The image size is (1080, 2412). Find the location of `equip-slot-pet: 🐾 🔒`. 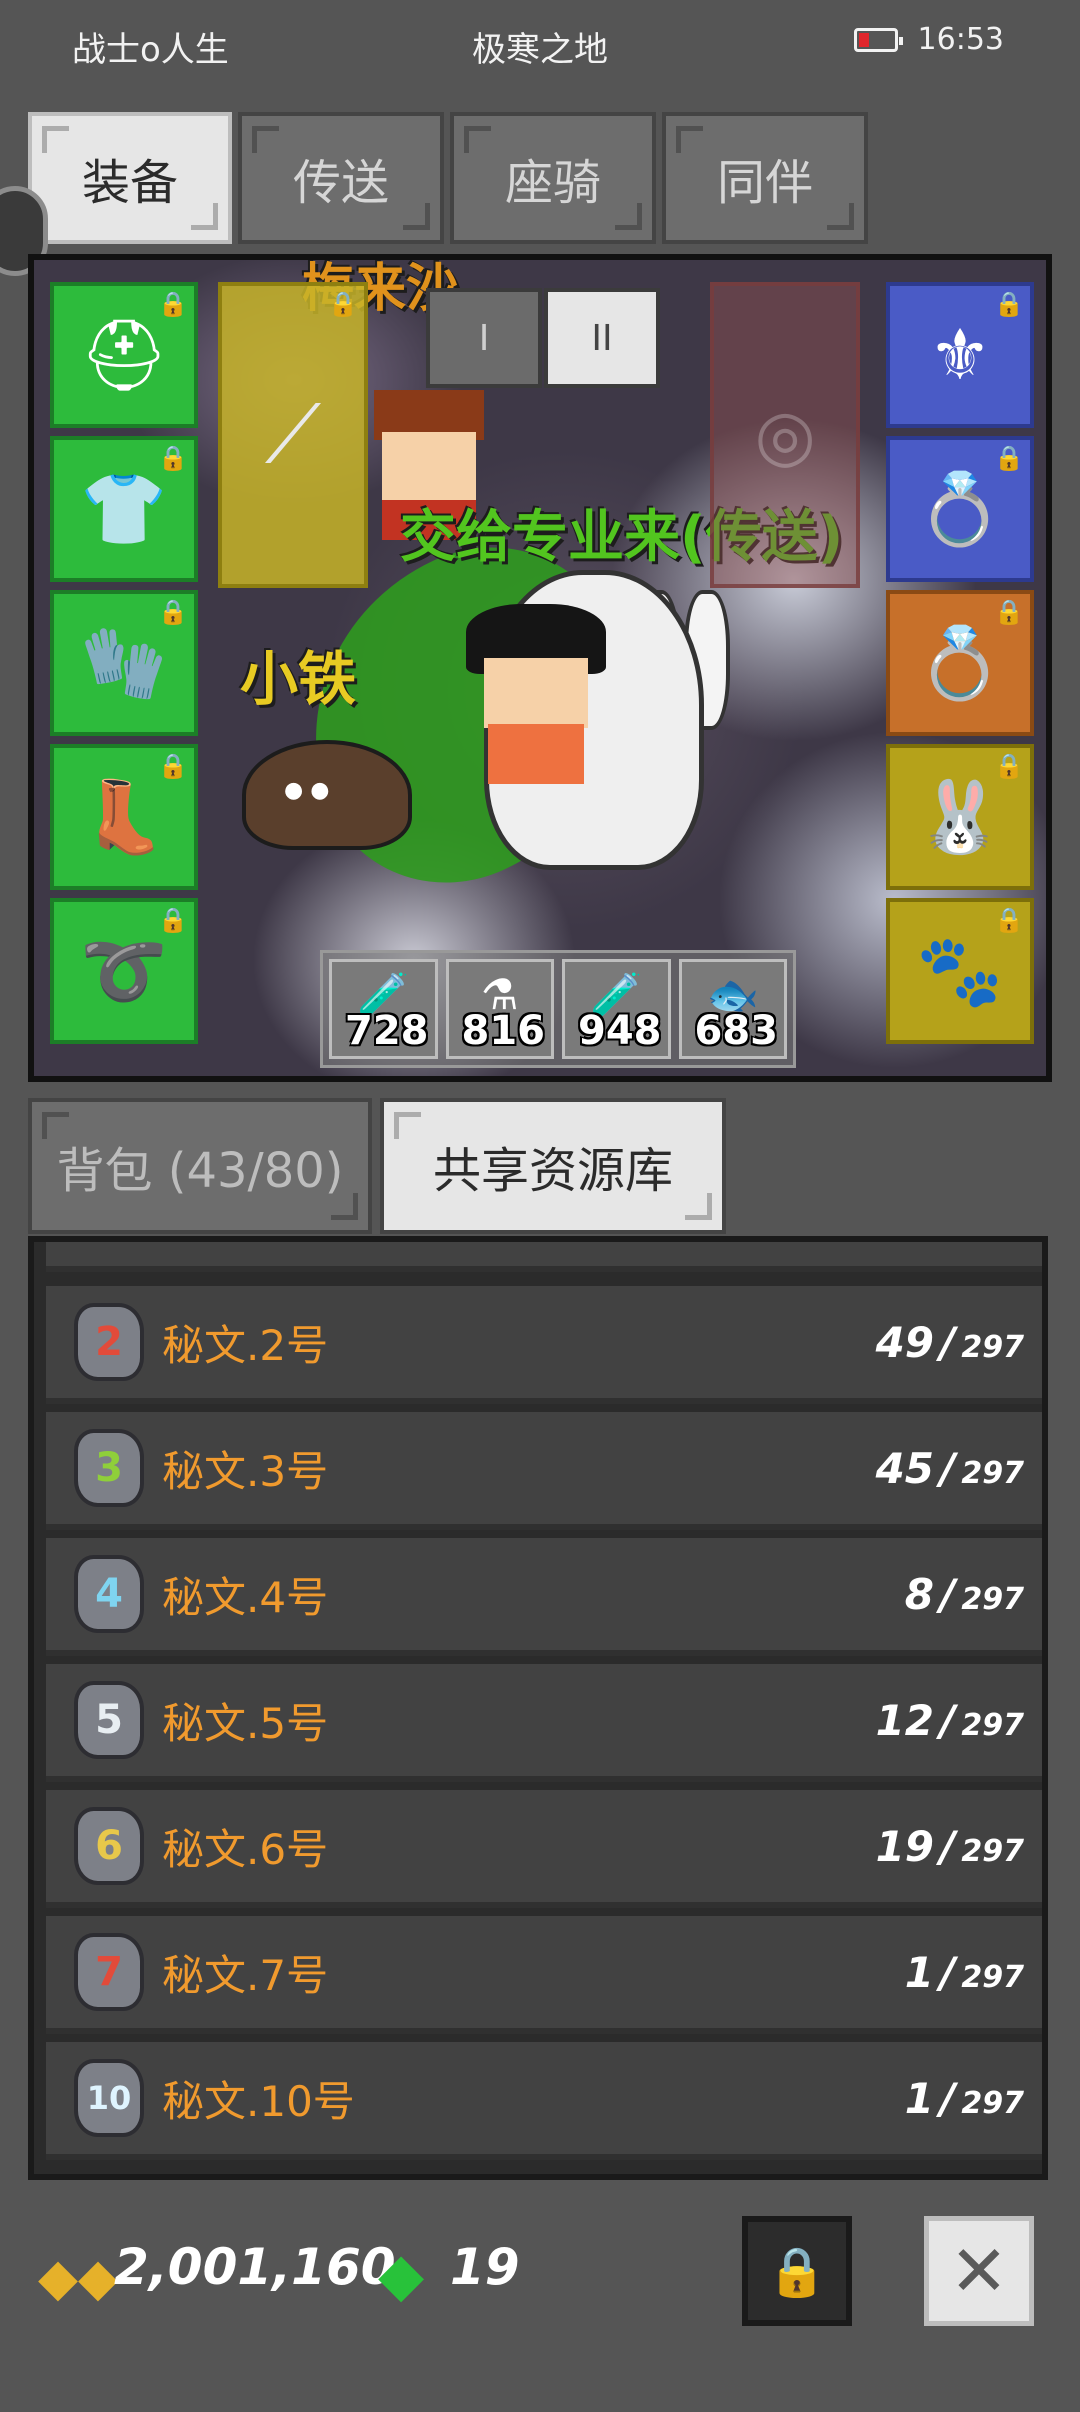

equip-slot-pet: 🐾 🔒 is located at coordinates (960, 971).